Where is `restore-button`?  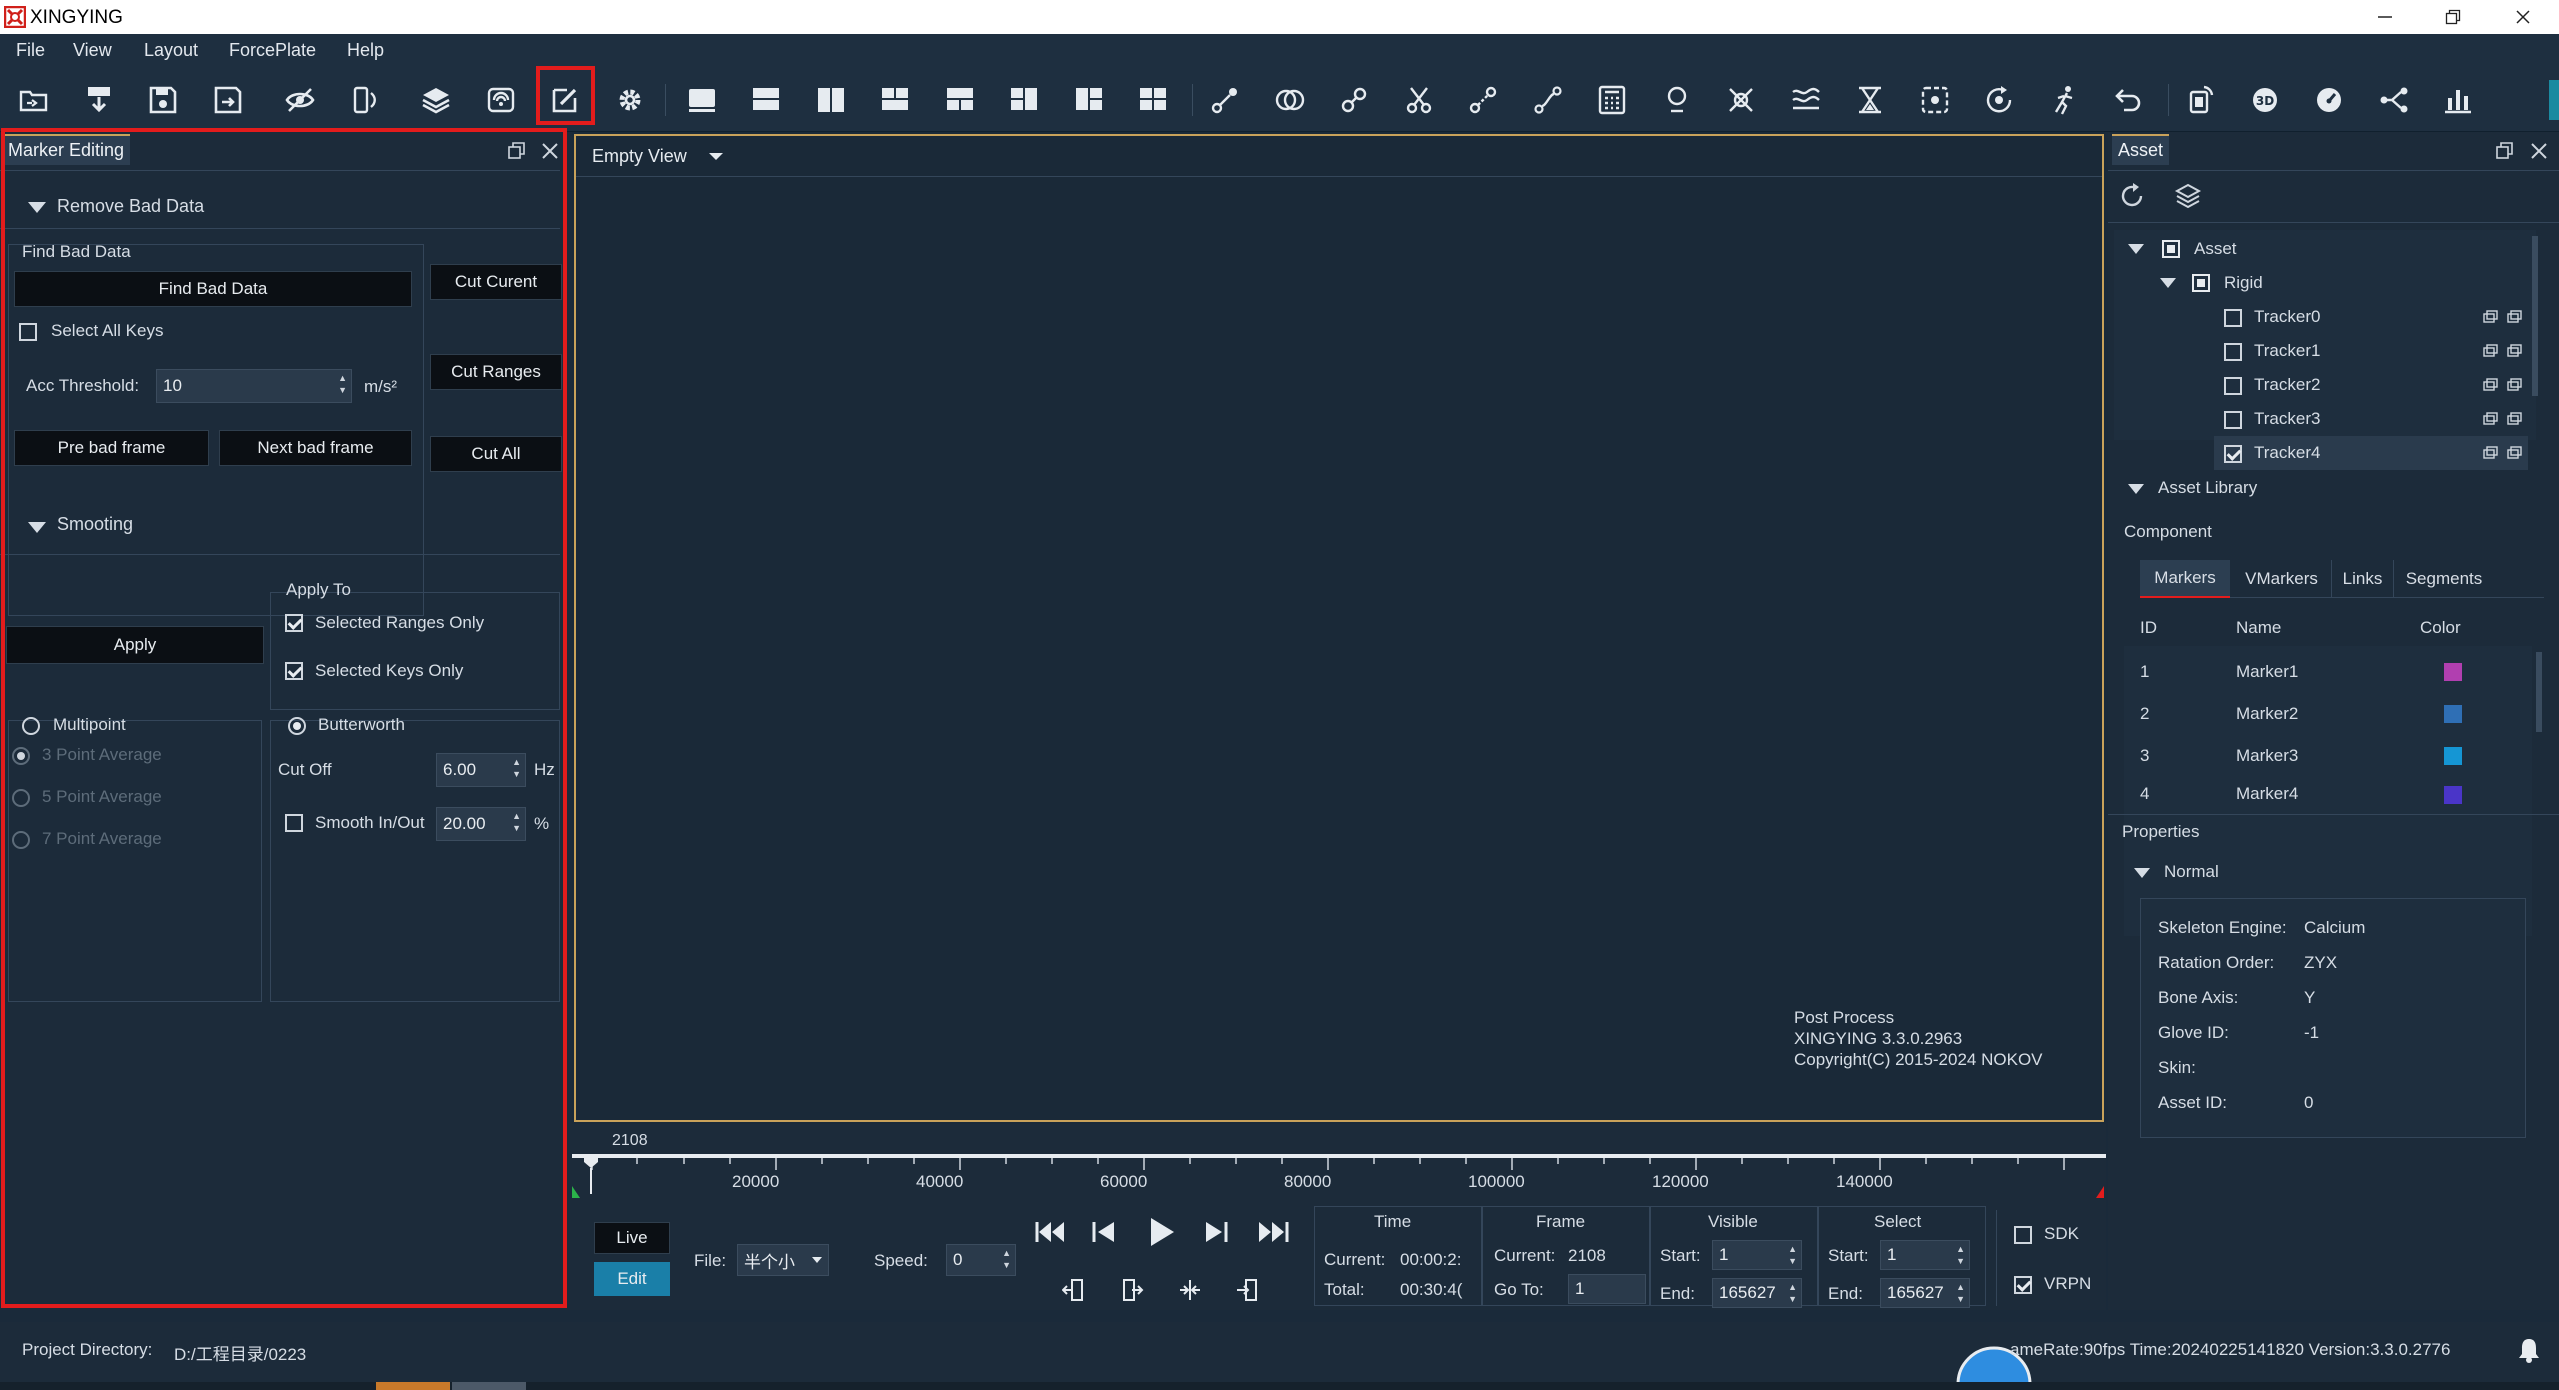 restore-button is located at coordinates (2453, 17).